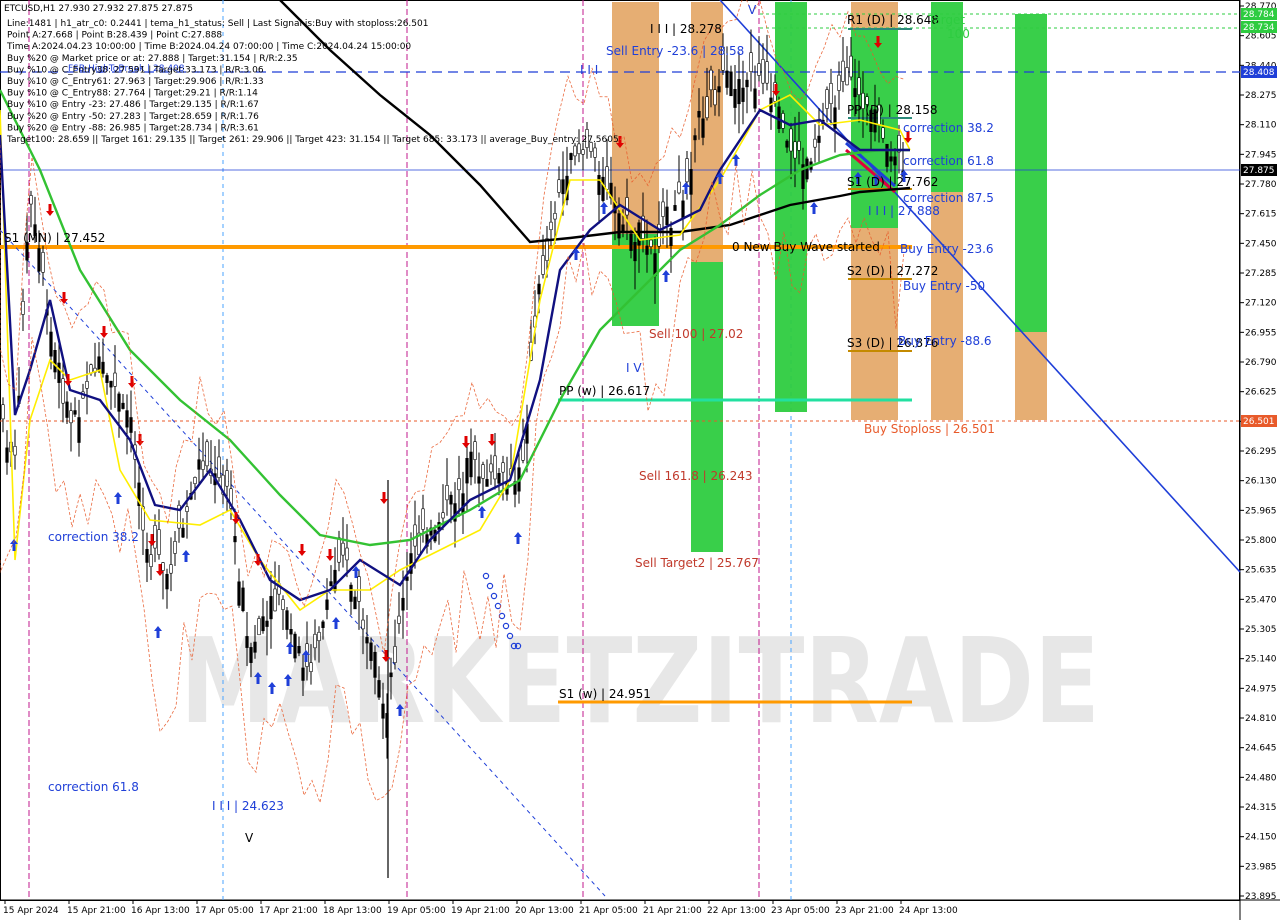 Image resolution: width=1280 pixels, height=920 pixels. I want to click on time-tick-label: 17 Apr 21:00, so click(288, 911).